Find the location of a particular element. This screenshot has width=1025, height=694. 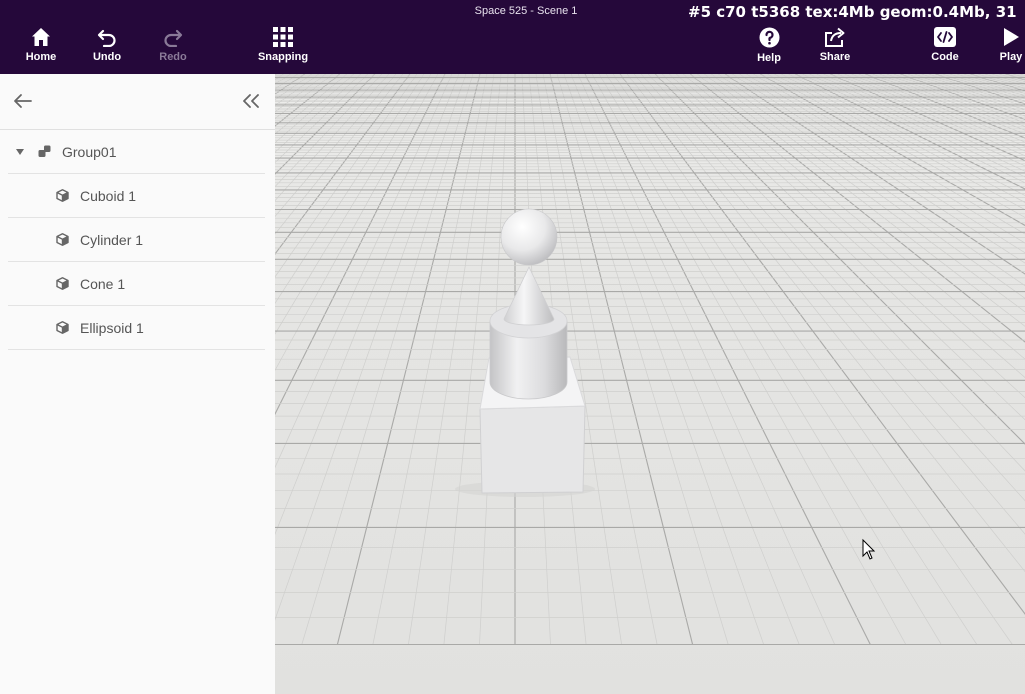

tree-item-cylinder: Cylinder 1 is located at coordinates (136, 240).